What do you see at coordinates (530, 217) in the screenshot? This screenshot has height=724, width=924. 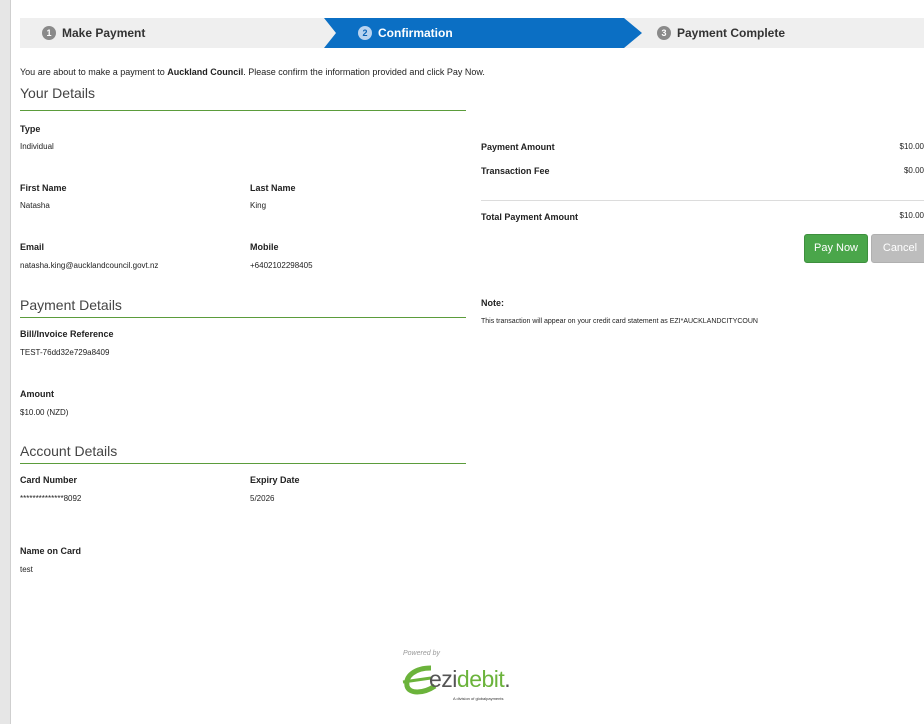 I see `total-label: Total Payment Amount` at bounding box center [530, 217].